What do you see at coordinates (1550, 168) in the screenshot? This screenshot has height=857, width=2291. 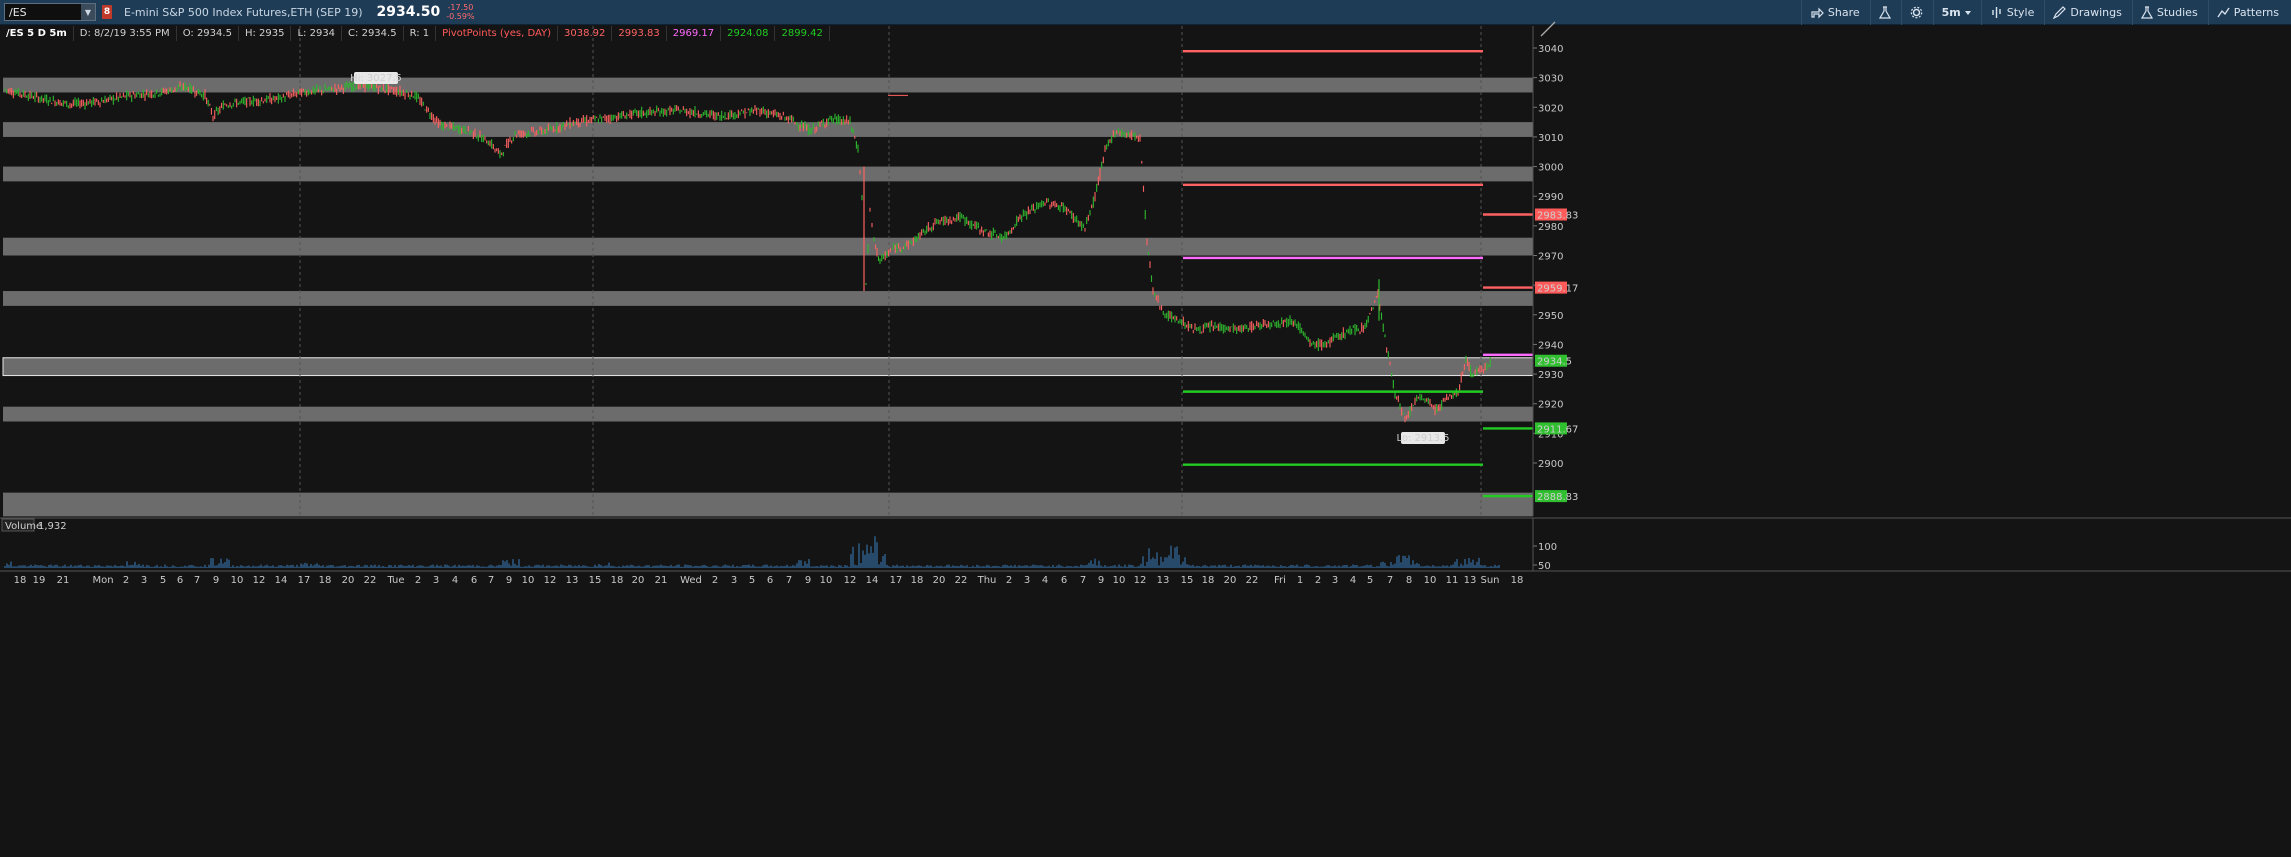 I see `price-axis-label: 3000` at bounding box center [1550, 168].